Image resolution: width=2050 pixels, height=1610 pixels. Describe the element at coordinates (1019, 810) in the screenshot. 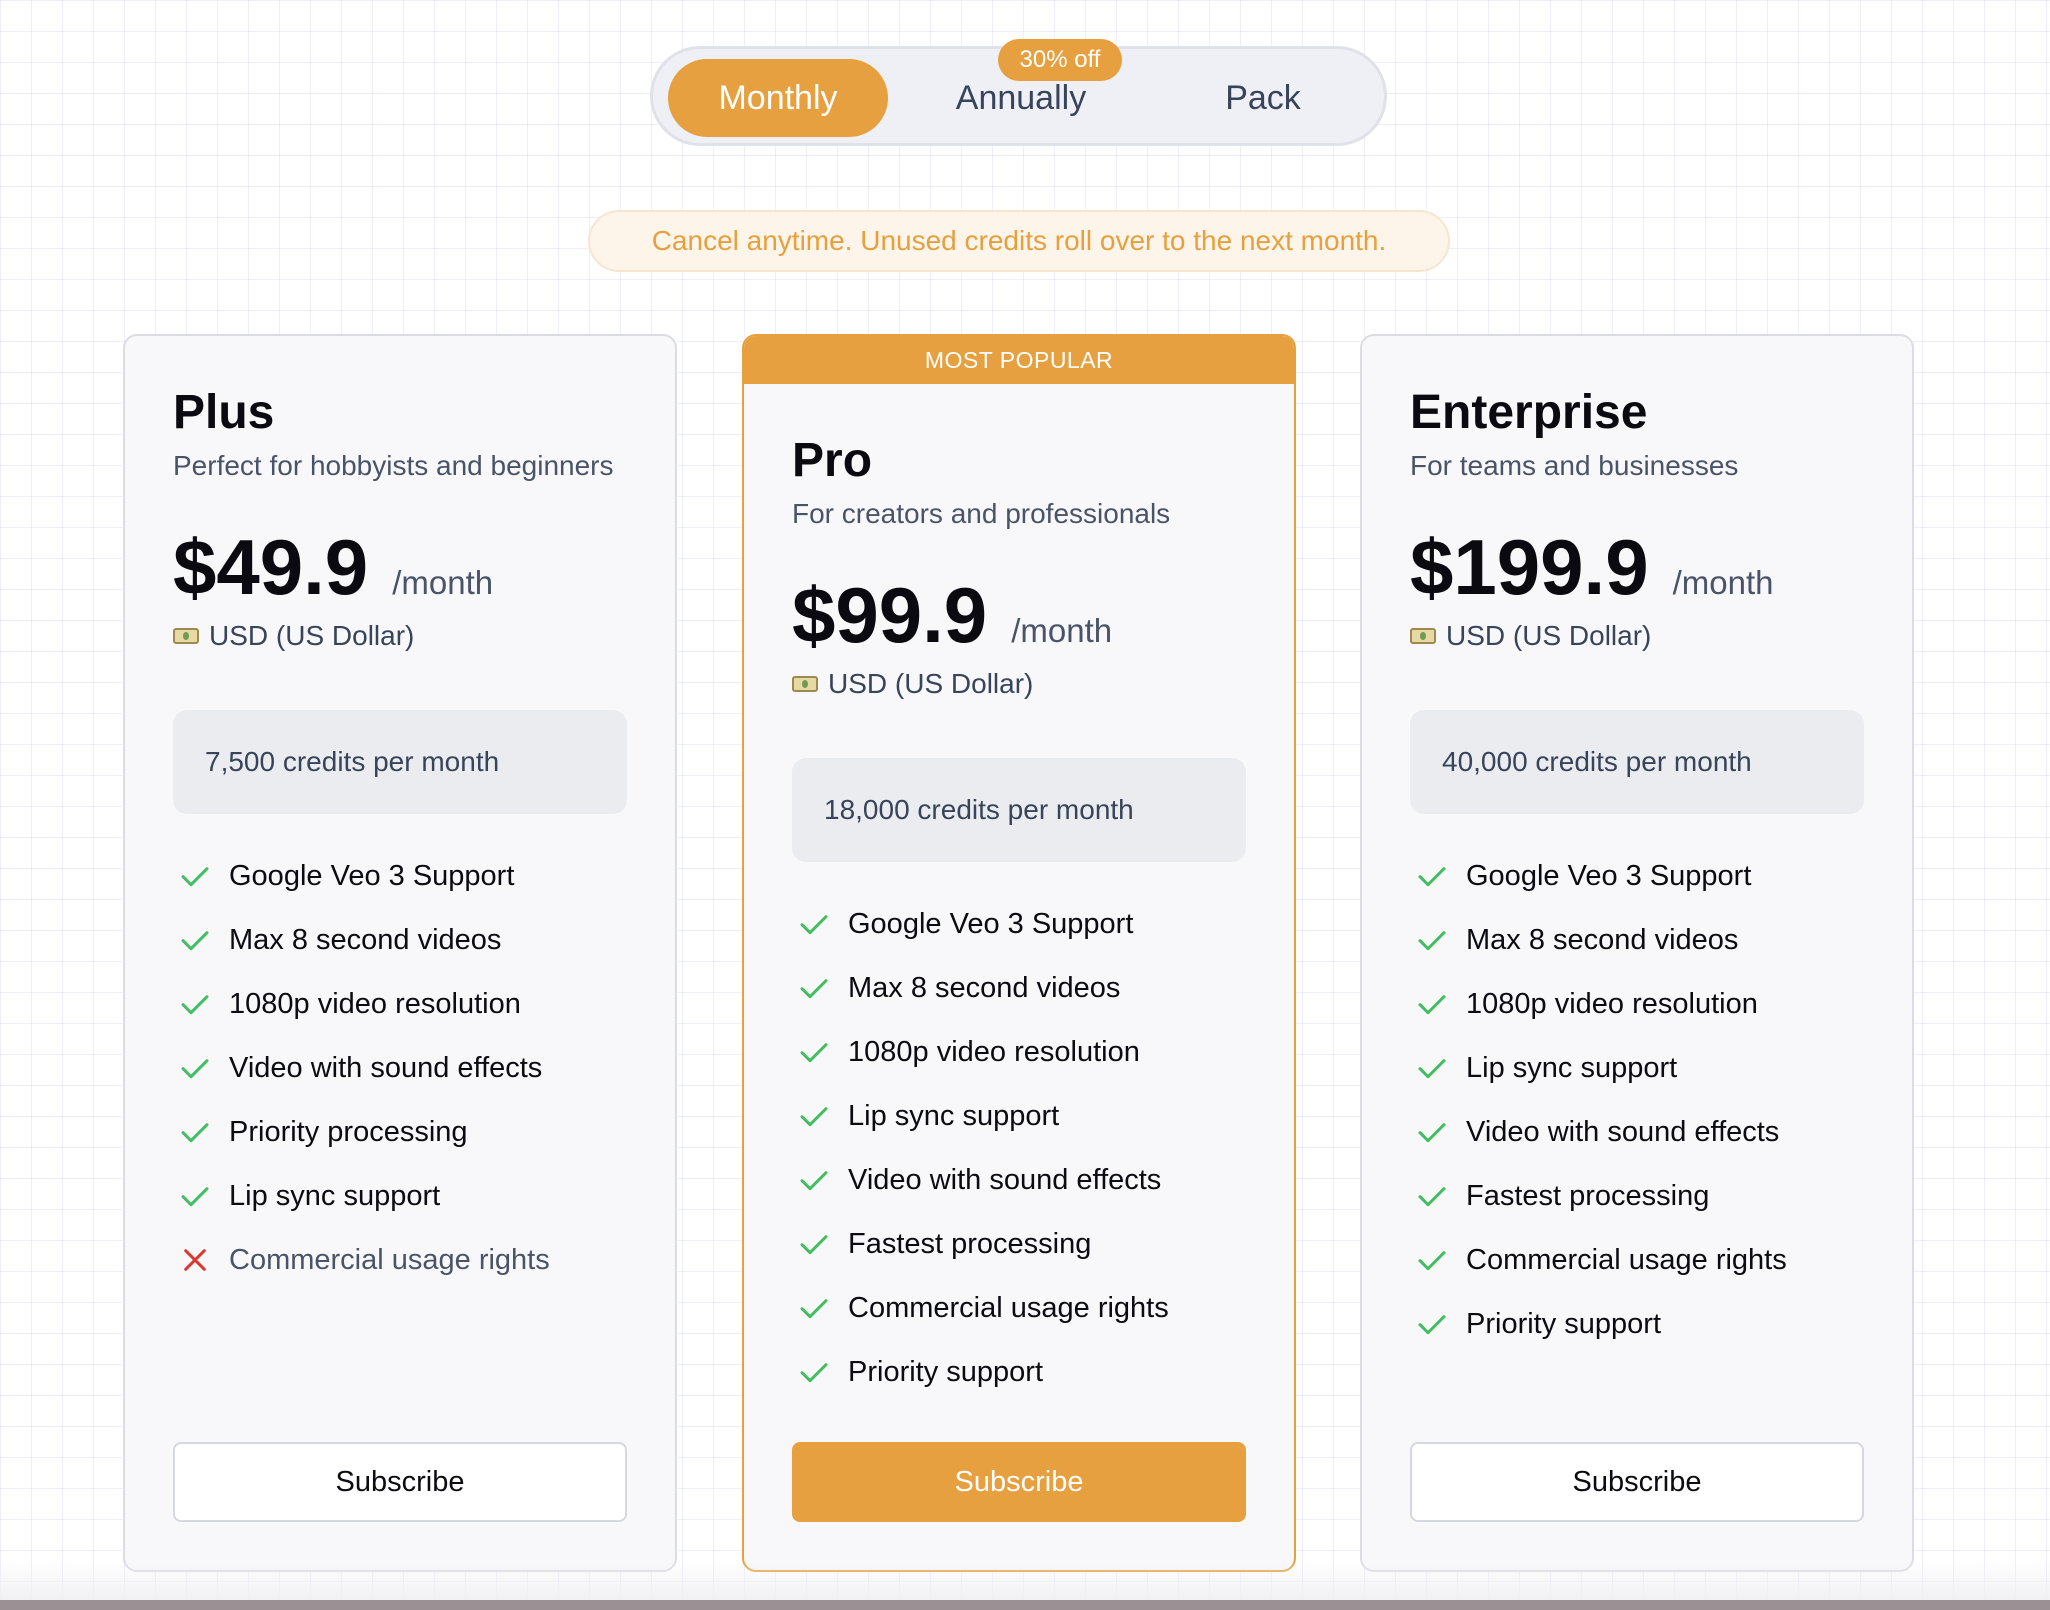

I see `credits-box: 18,000 credits per month` at that location.